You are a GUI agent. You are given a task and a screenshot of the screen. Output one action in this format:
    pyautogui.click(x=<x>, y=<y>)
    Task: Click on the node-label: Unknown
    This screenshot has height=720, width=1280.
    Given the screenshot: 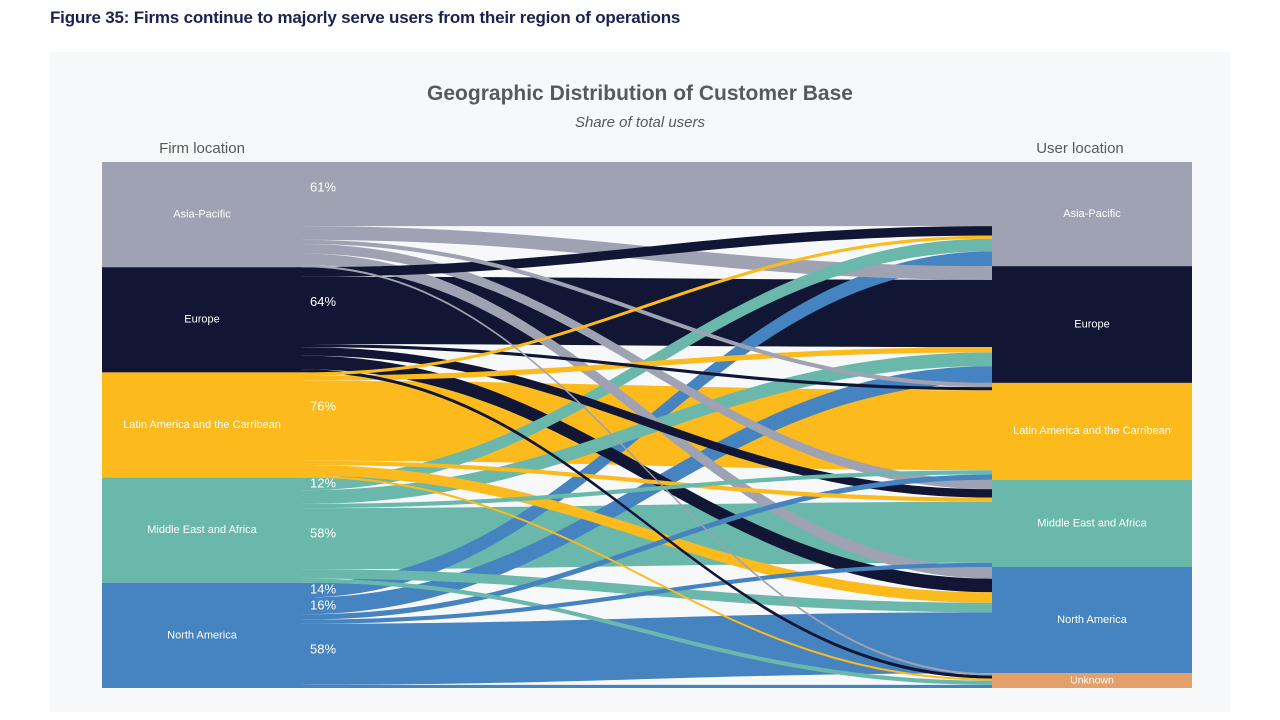 What is the action you would take?
    pyautogui.click(x=1092, y=680)
    